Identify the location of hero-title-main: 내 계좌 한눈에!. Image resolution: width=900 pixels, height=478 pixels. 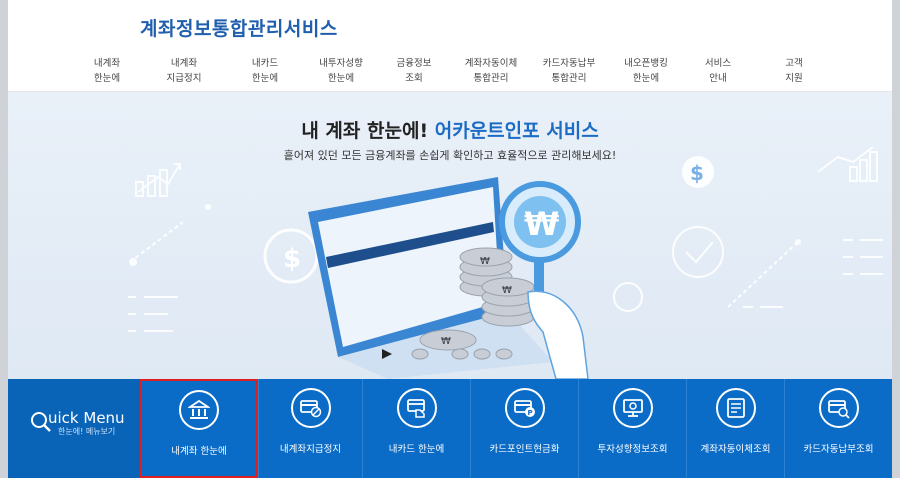
(365, 131).